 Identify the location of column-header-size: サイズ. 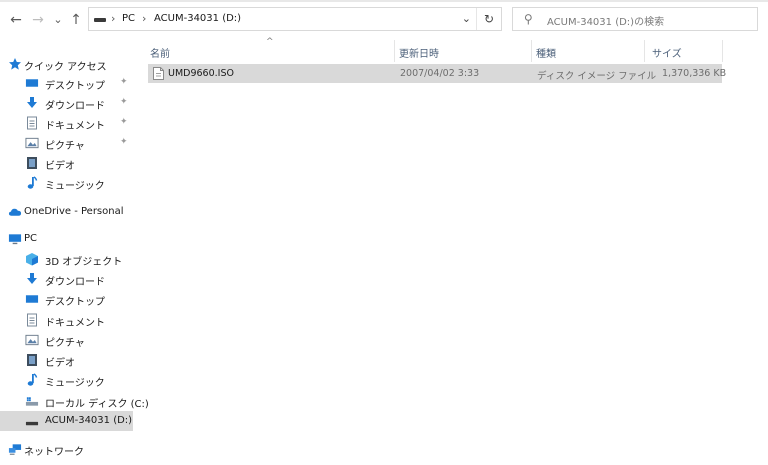
(685, 51).